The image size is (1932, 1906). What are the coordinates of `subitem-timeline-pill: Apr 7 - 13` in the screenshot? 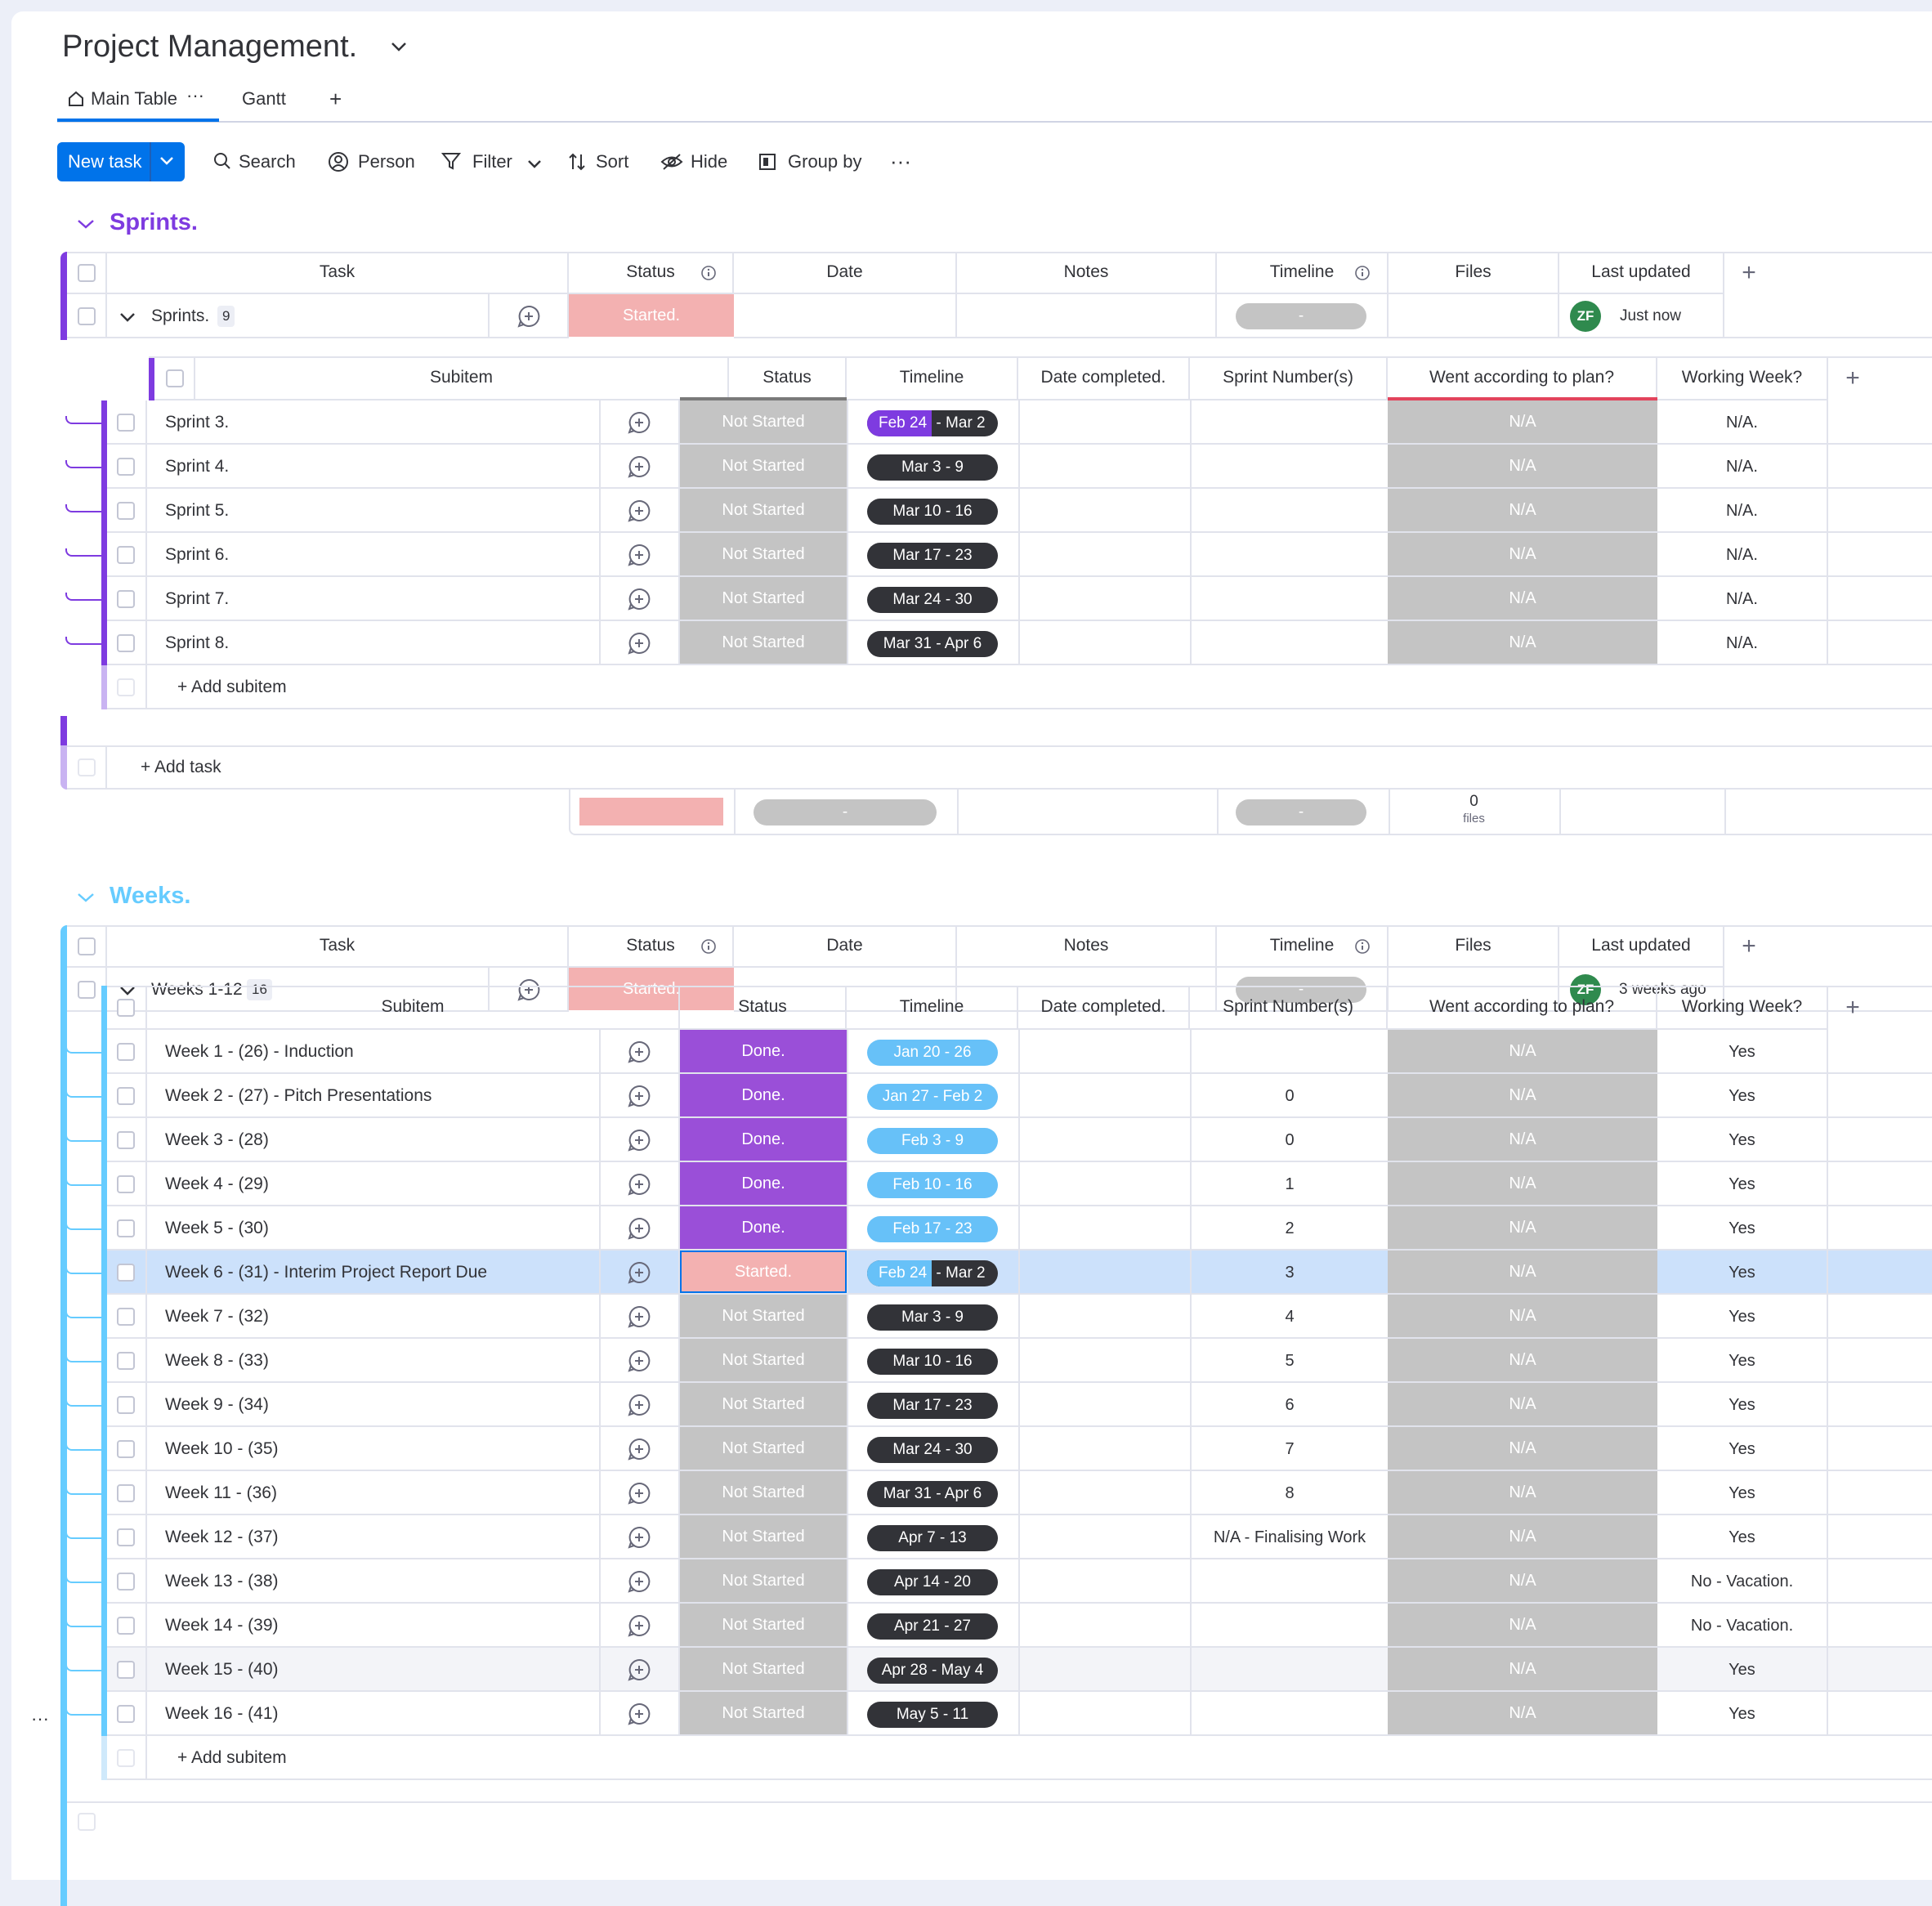 It's located at (932, 1538).